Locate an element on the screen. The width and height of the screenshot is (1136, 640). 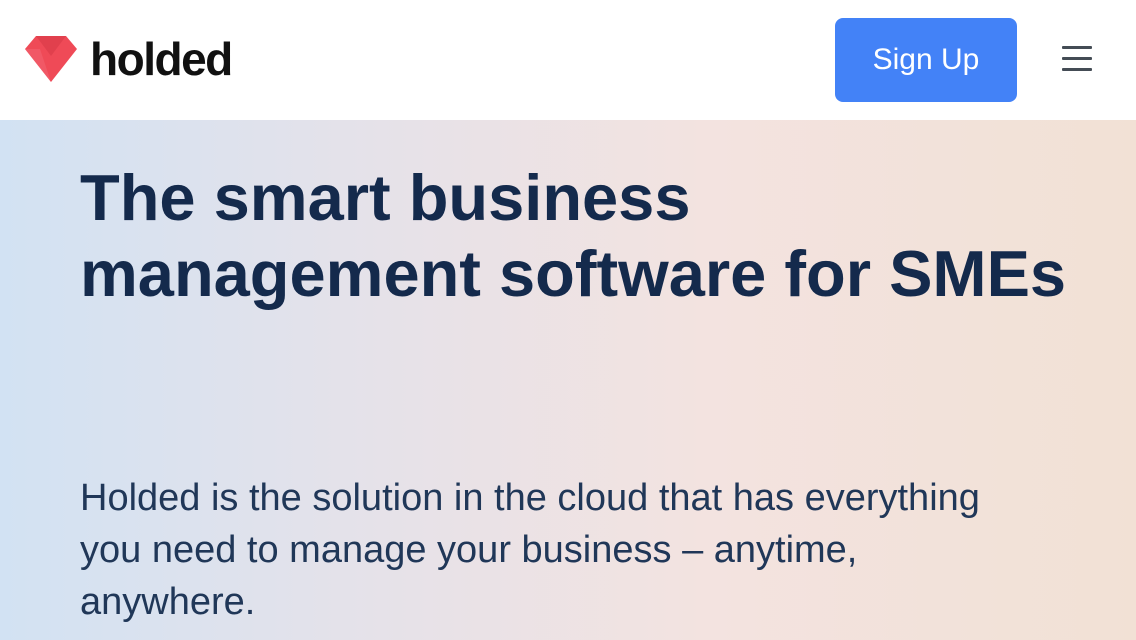
brand-name: holded is located at coordinates (161, 59).